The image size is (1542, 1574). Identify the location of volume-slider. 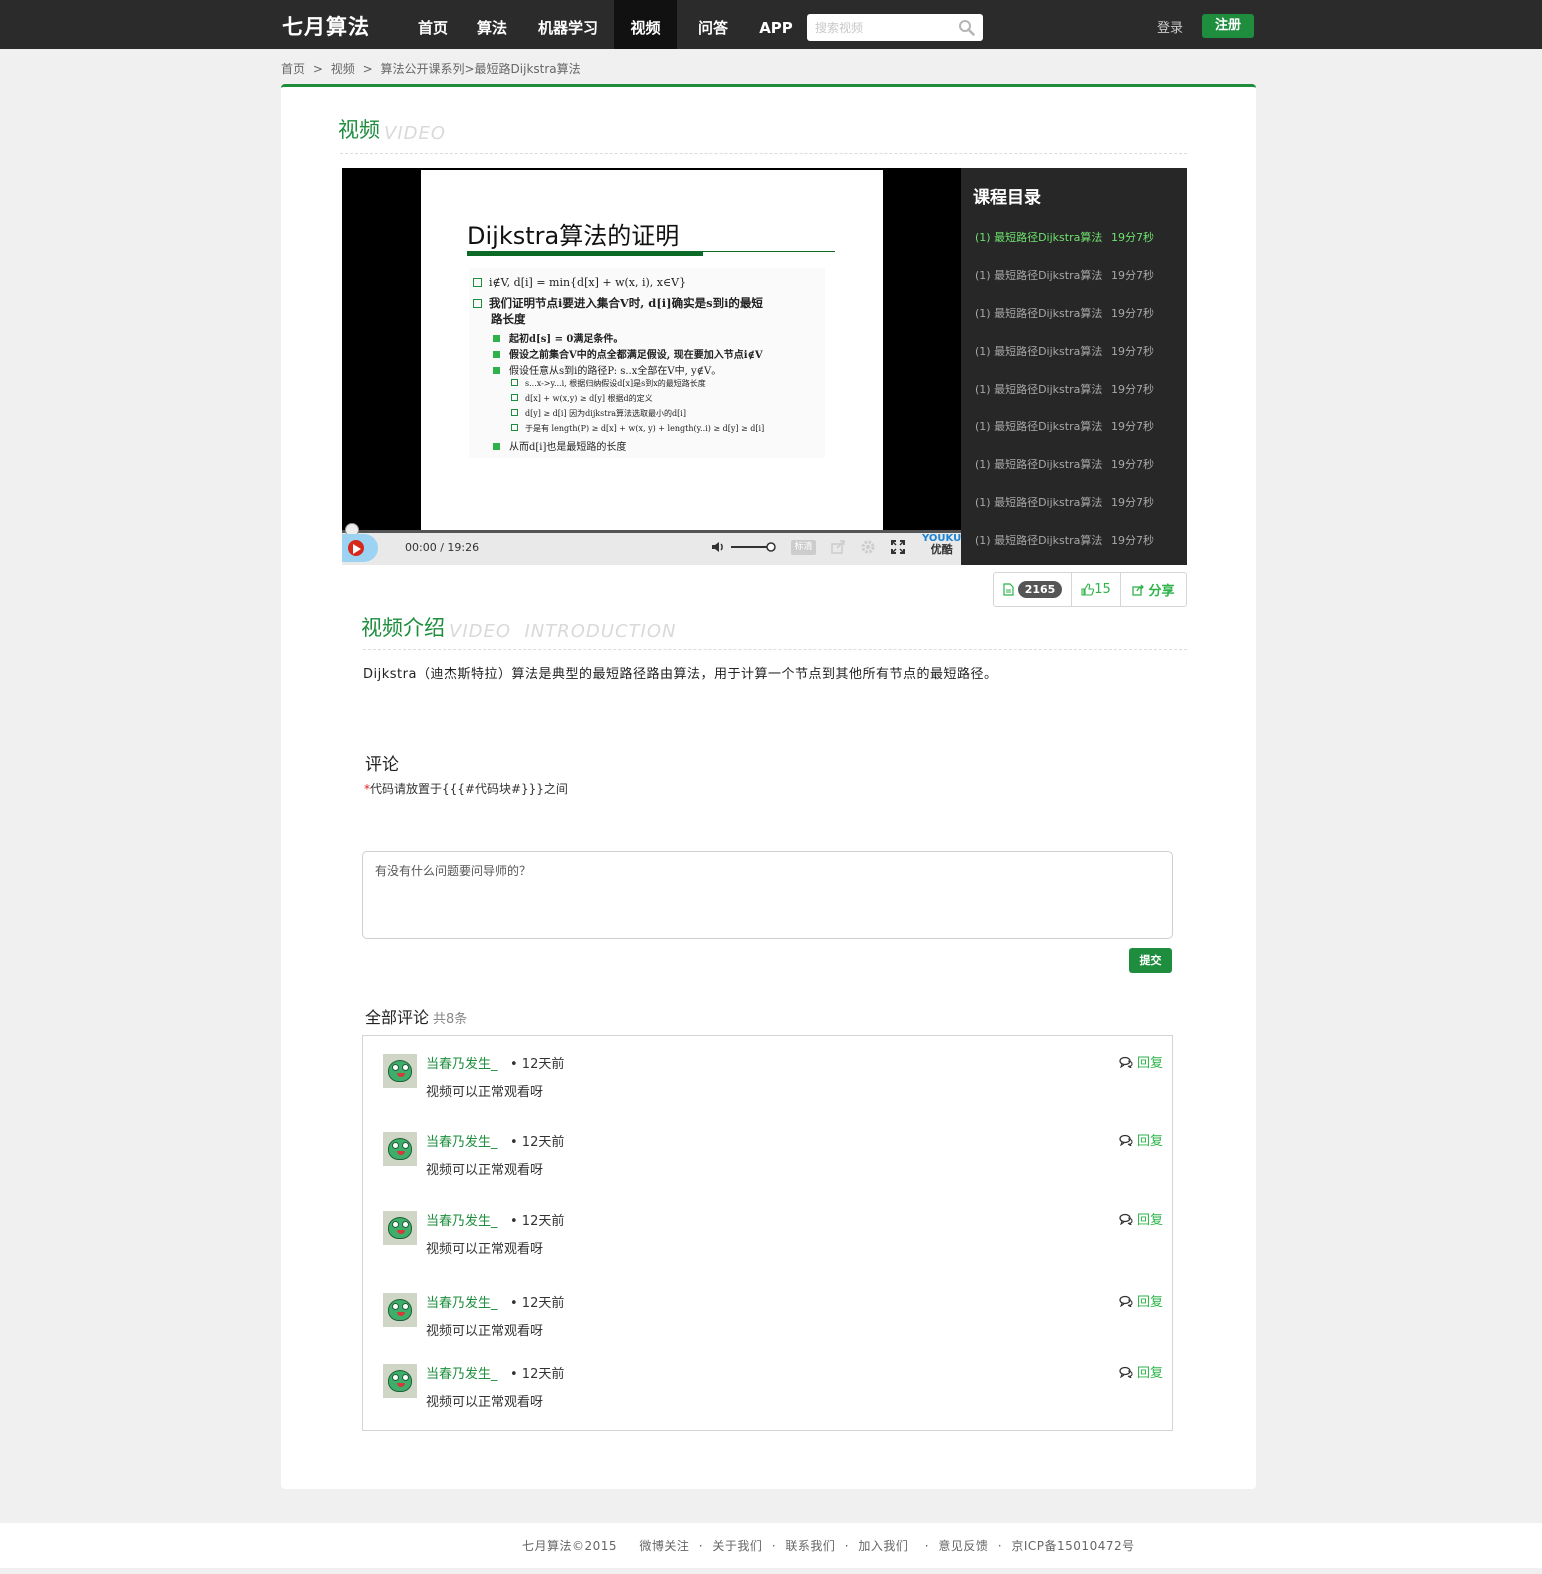
(754, 547).